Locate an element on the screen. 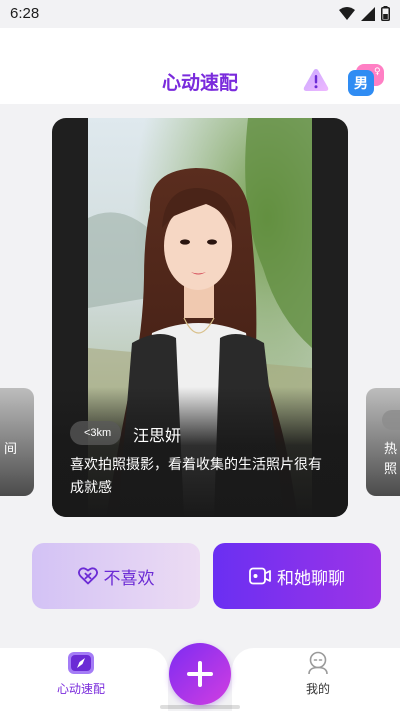 This screenshot has width=400, height=711. status-icons is located at coordinates (364, 13).